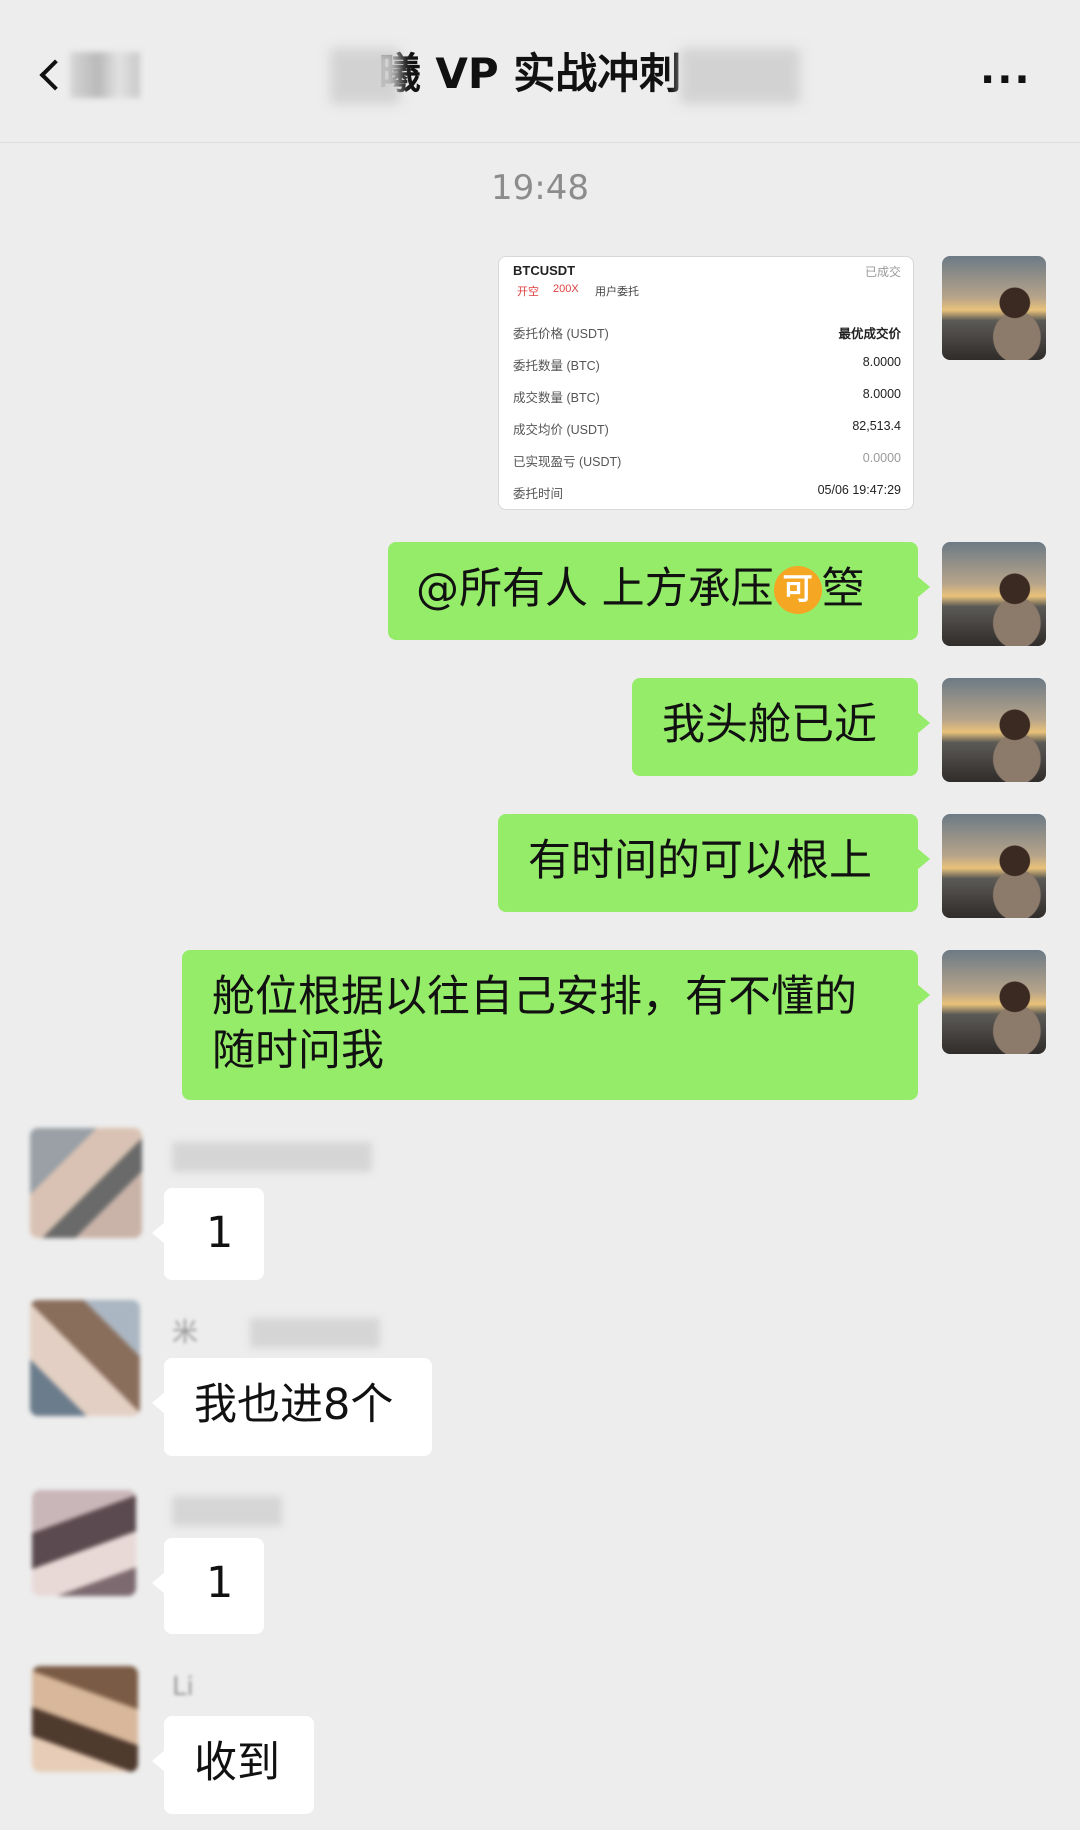 The width and height of the screenshot is (1080, 1830). Describe the element at coordinates (561, 334) in the screenshot. I see `card-row-label: 委托价格 (USDT)` at that location.